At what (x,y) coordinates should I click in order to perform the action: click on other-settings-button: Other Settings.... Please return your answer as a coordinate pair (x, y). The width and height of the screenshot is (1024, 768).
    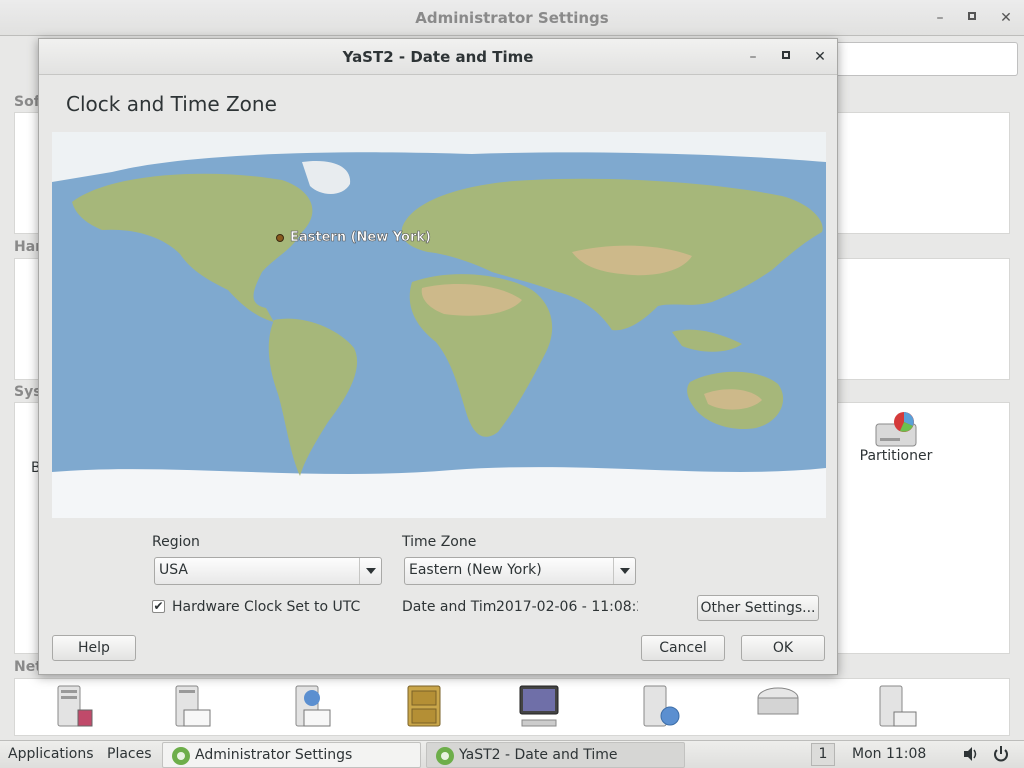
    Looking at the image, I should click on (758, 608).